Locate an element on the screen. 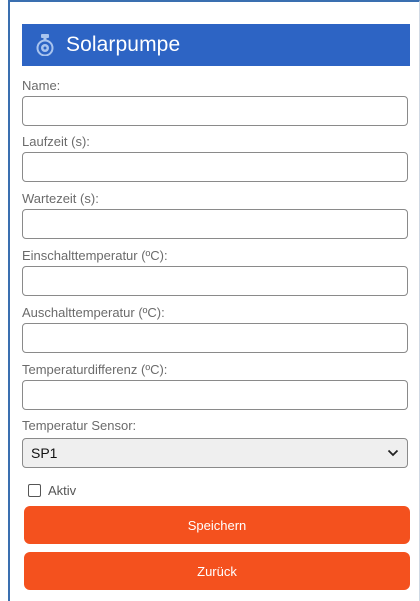 The width and height of the screenshot is (420, 601). auschalttemperatur-input is located at coordinates (215, 338).